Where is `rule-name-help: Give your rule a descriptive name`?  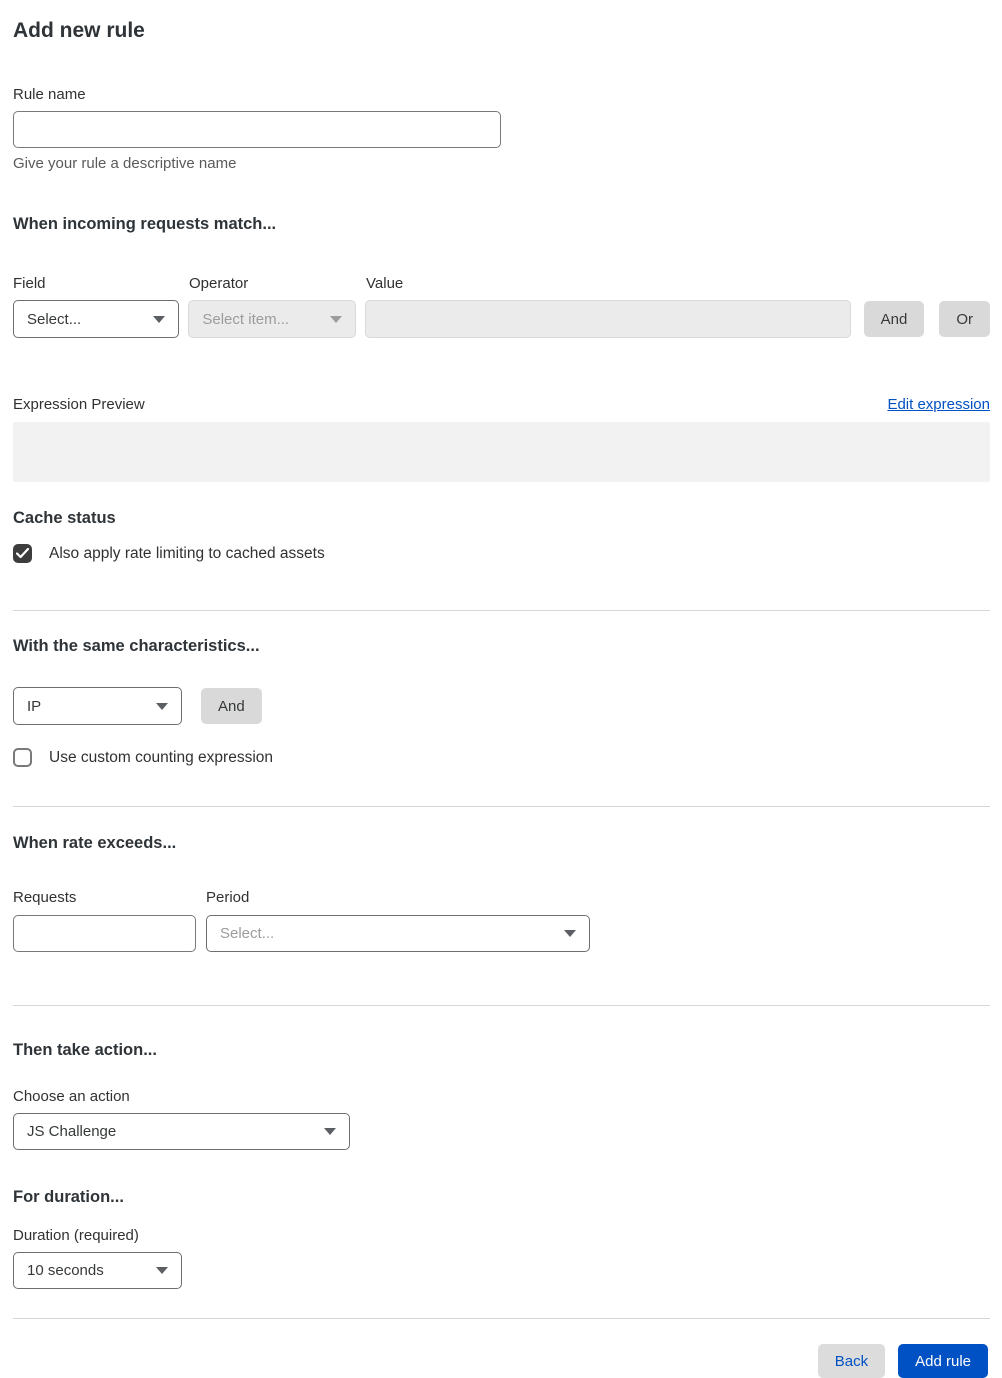
rule-name-help: Give your rule a descriptive name is located at coordinates (125, 163).